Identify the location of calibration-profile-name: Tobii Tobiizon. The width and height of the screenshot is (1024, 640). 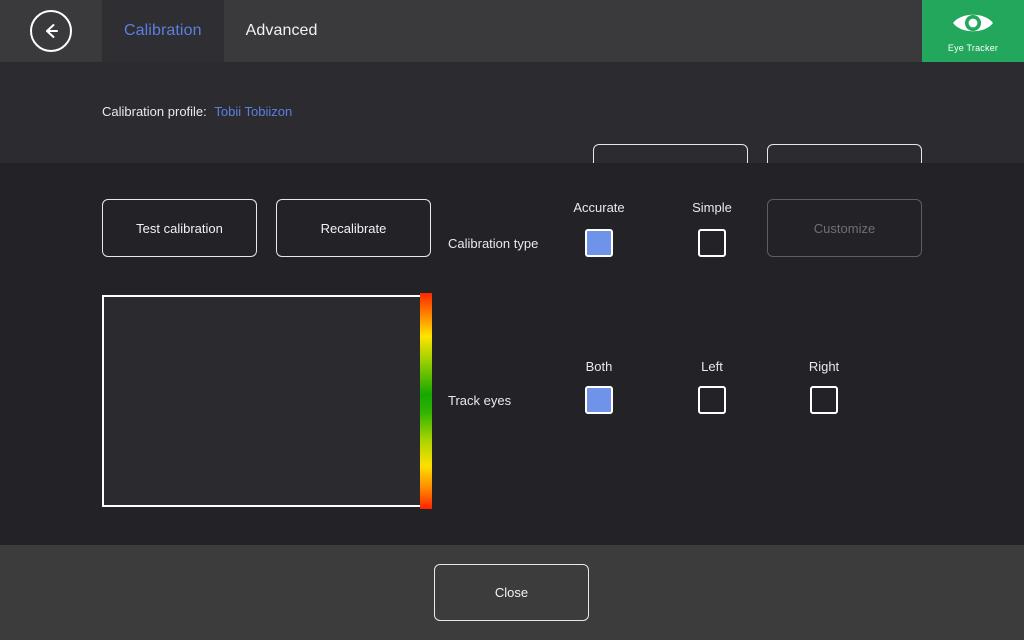
(253, 111).